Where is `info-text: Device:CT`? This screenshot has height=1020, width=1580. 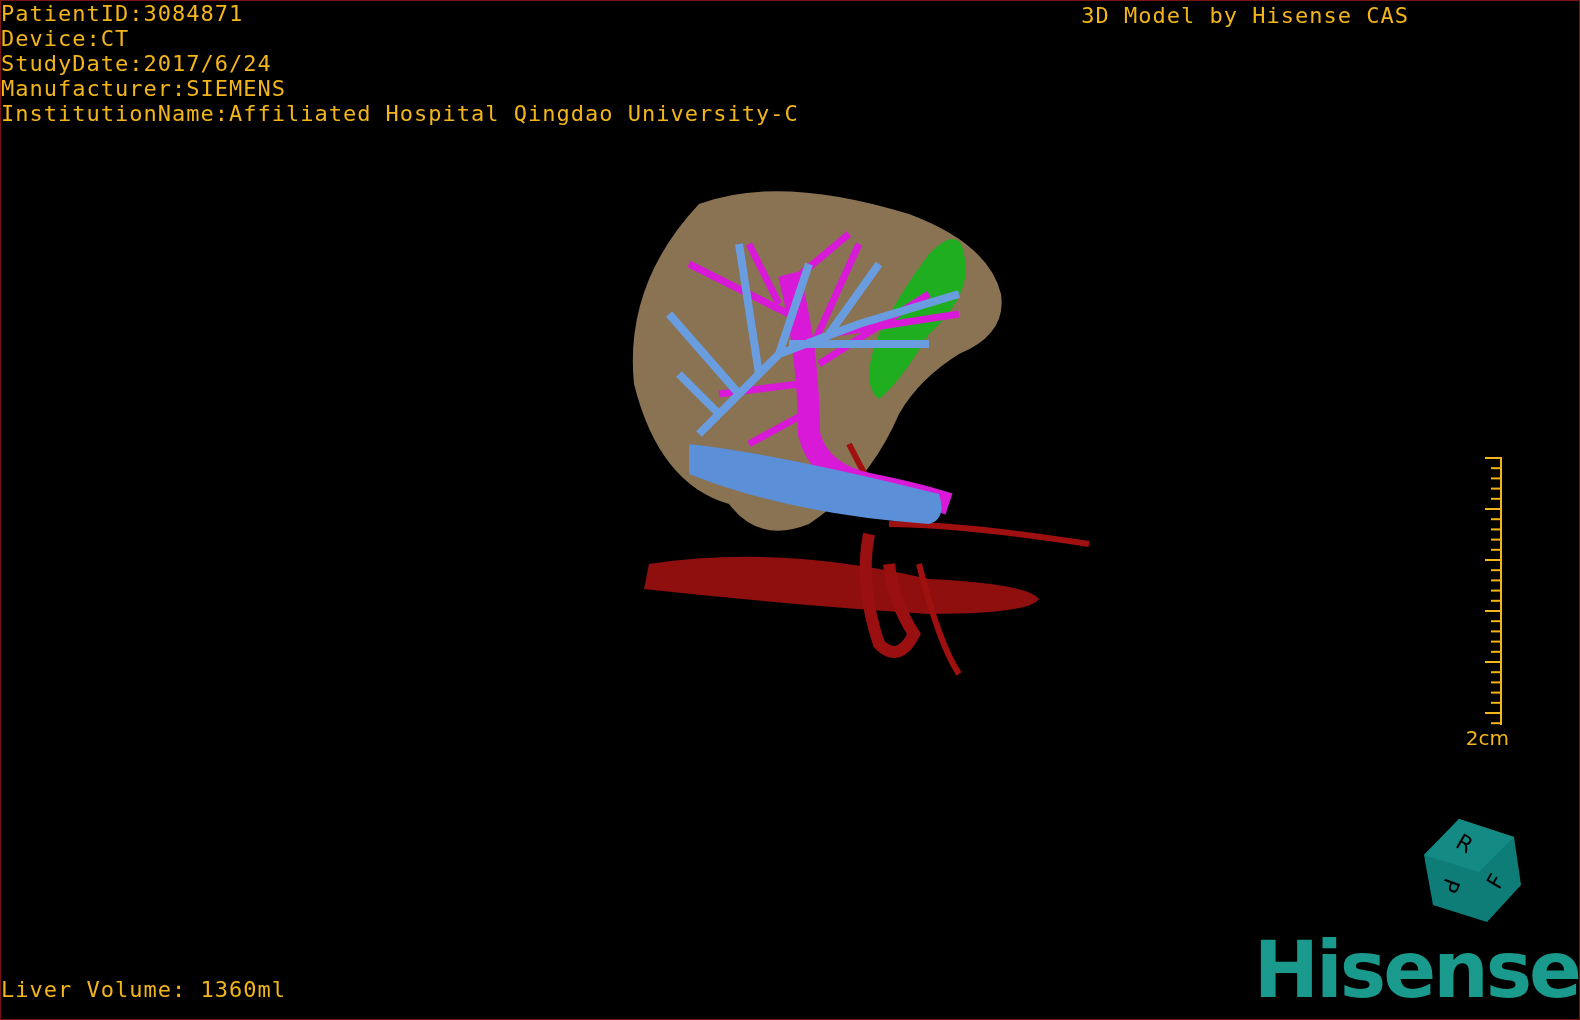
info-text: Device:CT is located at coordinates (66, 38).